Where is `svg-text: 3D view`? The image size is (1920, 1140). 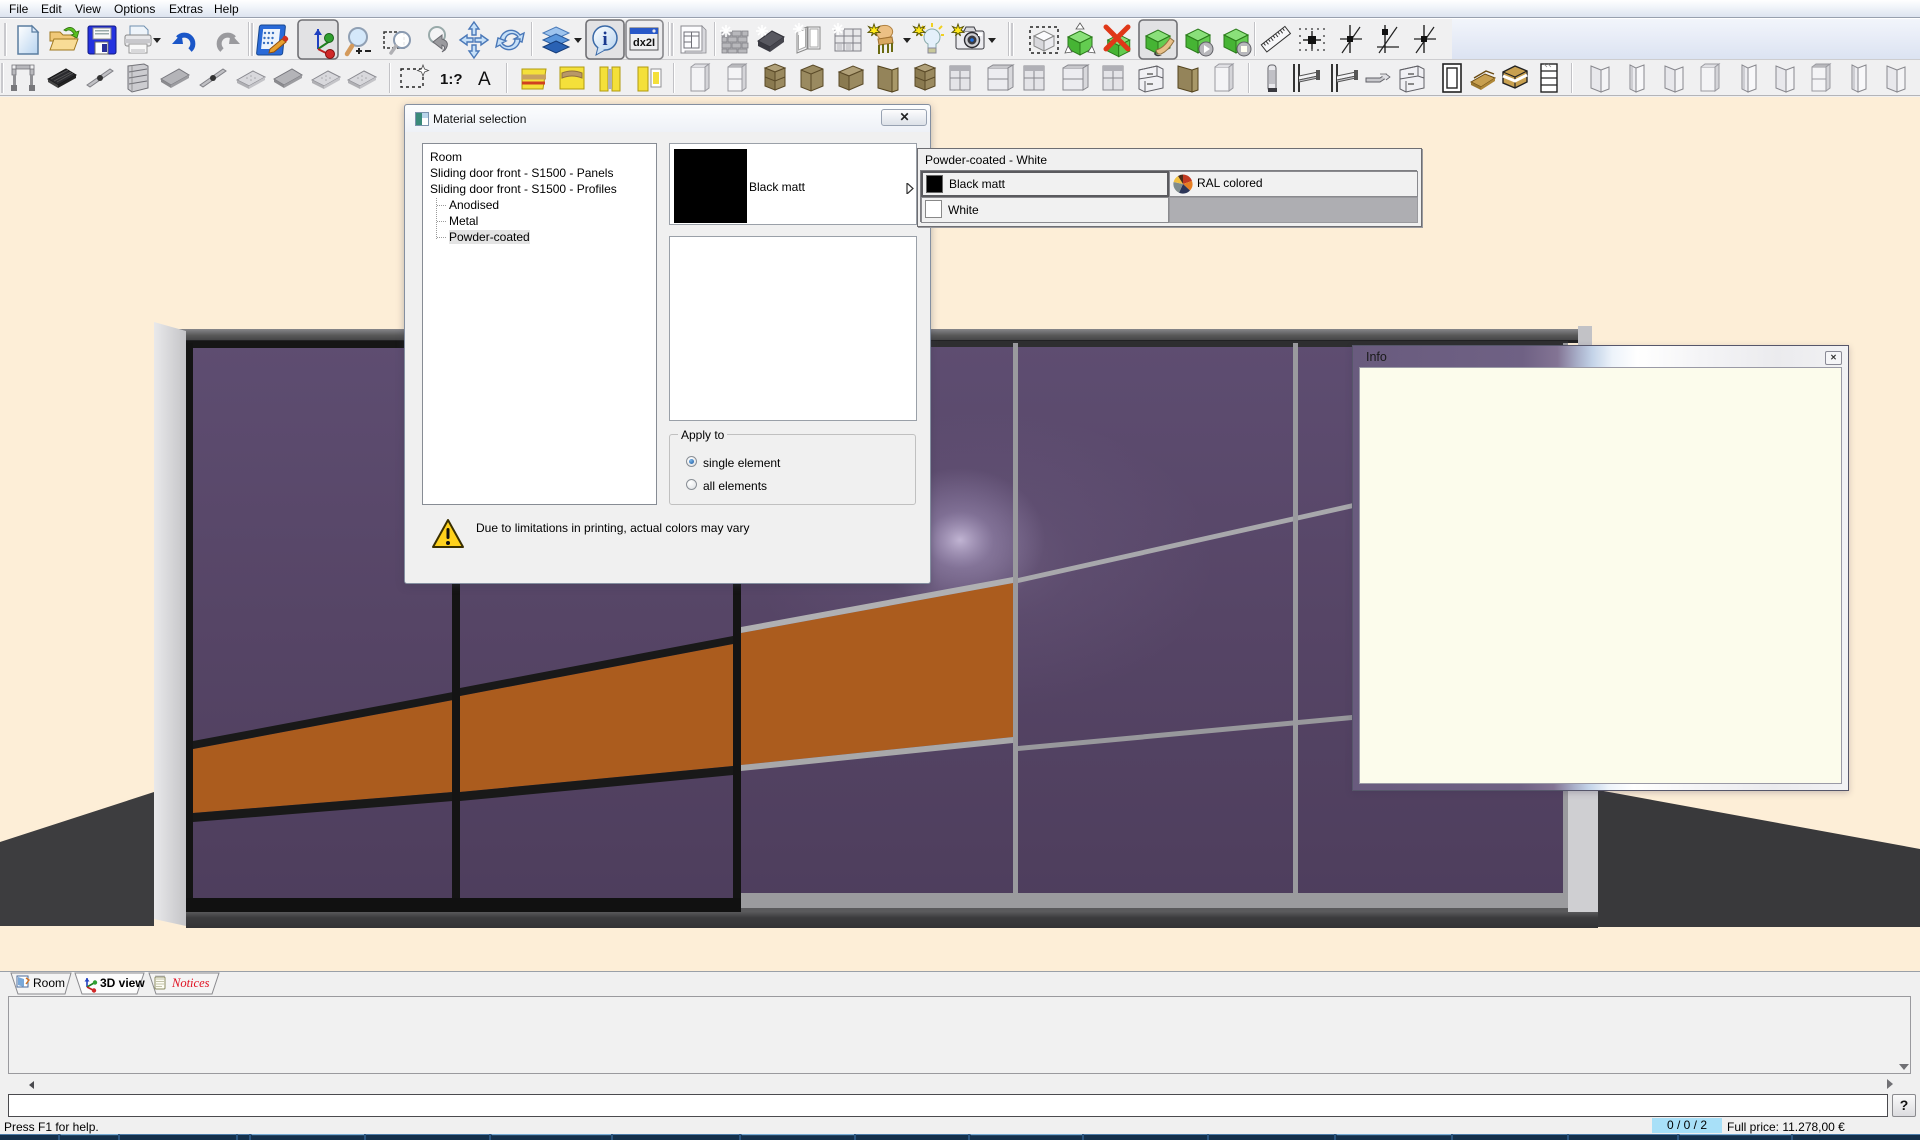 svg-text: 3D view is located at coordinates (122, 983).